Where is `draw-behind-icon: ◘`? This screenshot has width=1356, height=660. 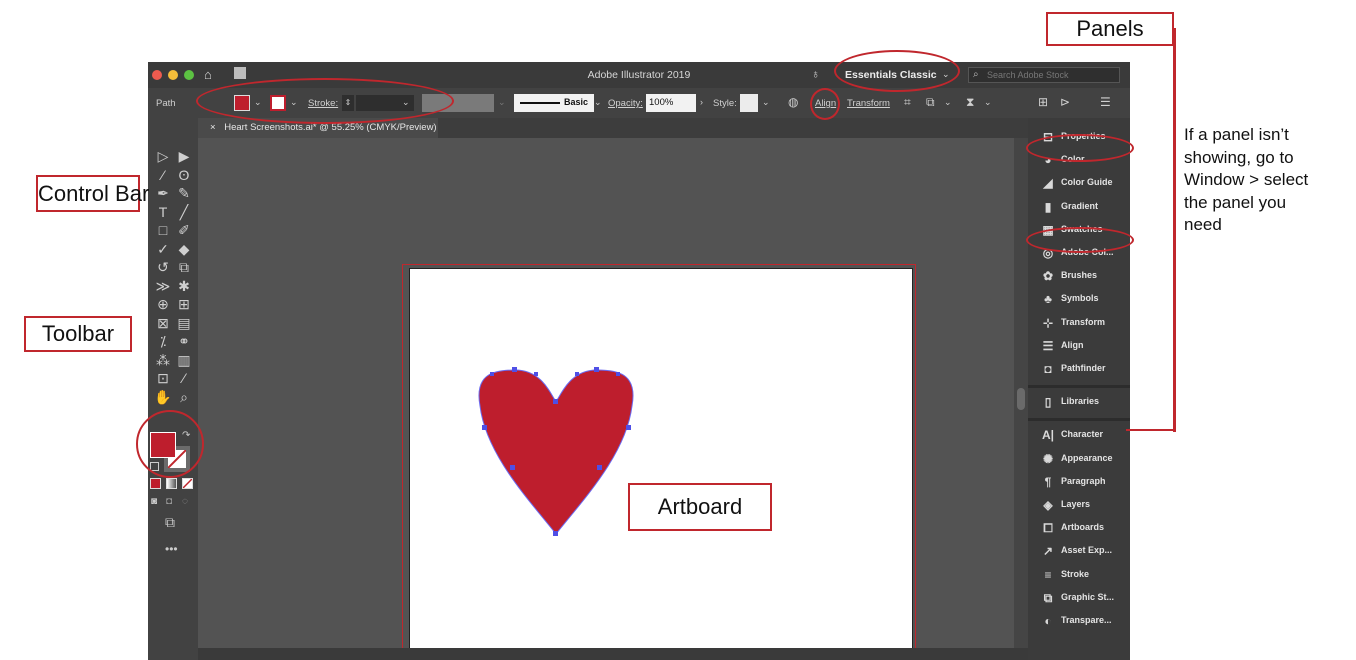
draw-behind-icon: ◘ is located at coordinates (169, 501).